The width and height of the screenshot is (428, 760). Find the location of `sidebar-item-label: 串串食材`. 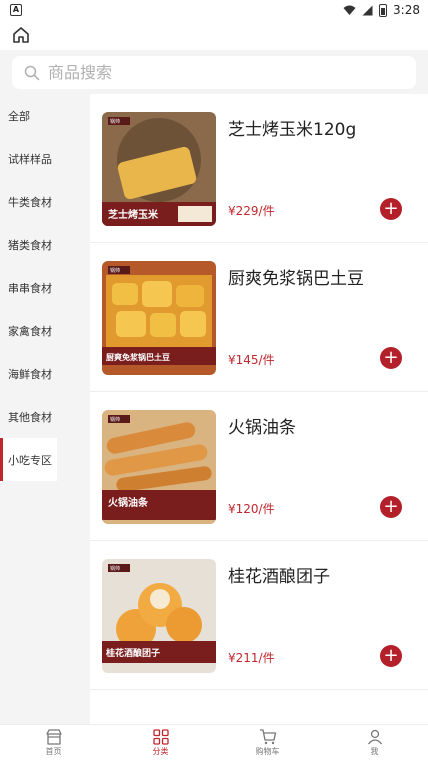

sidebar-item-label: 串串食材 is located at coordinates (30, 288).